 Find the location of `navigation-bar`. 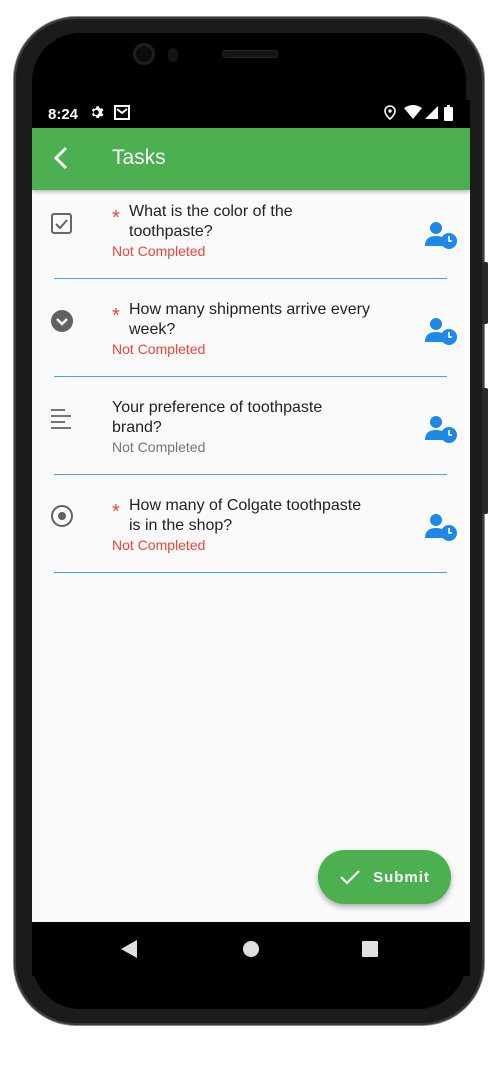

navigation-bar is located at coordinates (251, 949).